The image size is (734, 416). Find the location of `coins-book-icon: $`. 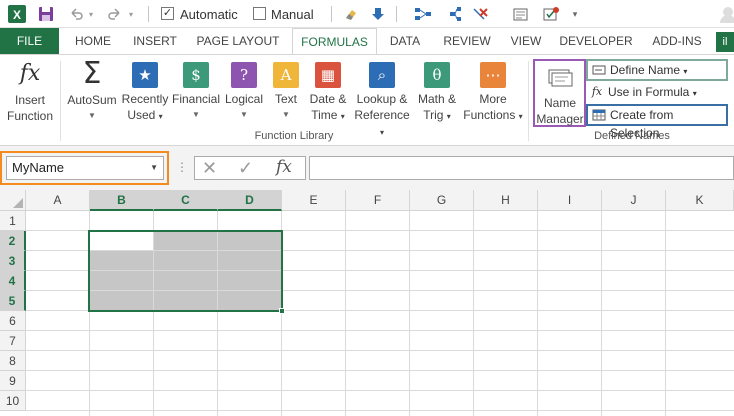

coins-book-icon: $ is located at coordinates (196, 75).